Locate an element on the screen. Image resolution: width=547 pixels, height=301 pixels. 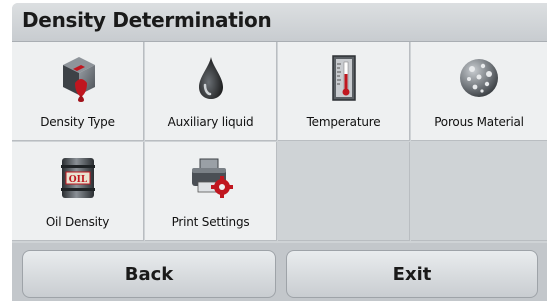
oil-barrel-icon: OIL is located at coordinates (77, 178).